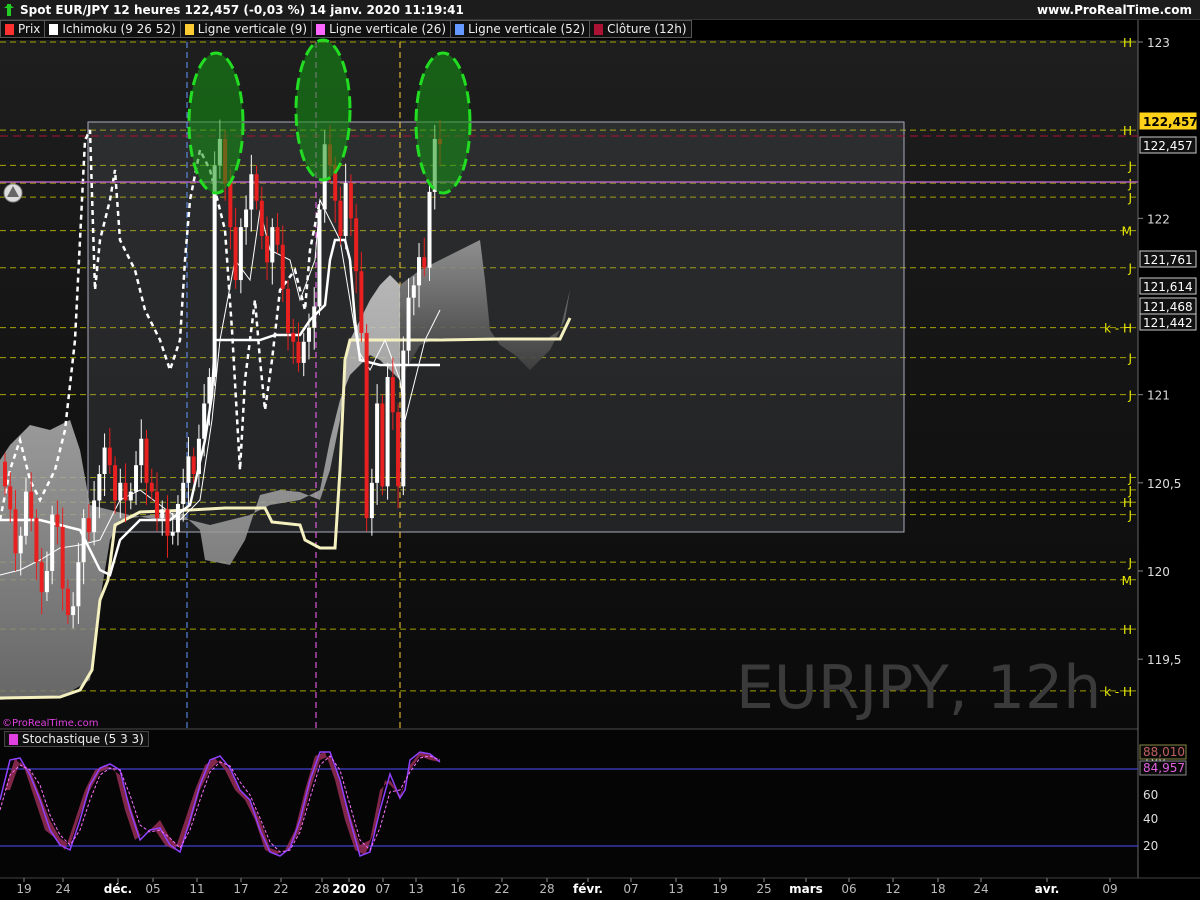 The width and height of the screenshot is (1200, 900). What do you see at coordinates (806, 889) in the screenshot?
I see `x-tick-label: mars` at bounding box center [806, 889].